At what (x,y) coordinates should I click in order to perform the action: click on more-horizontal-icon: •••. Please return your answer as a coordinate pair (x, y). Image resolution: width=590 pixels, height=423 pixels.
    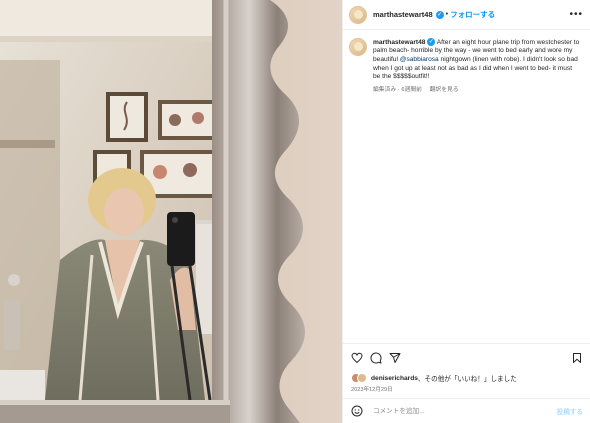
    Looking at the image, I should click on (576, 14).